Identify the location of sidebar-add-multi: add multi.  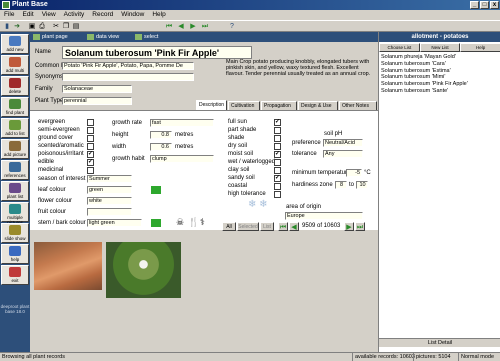
(15, 65).